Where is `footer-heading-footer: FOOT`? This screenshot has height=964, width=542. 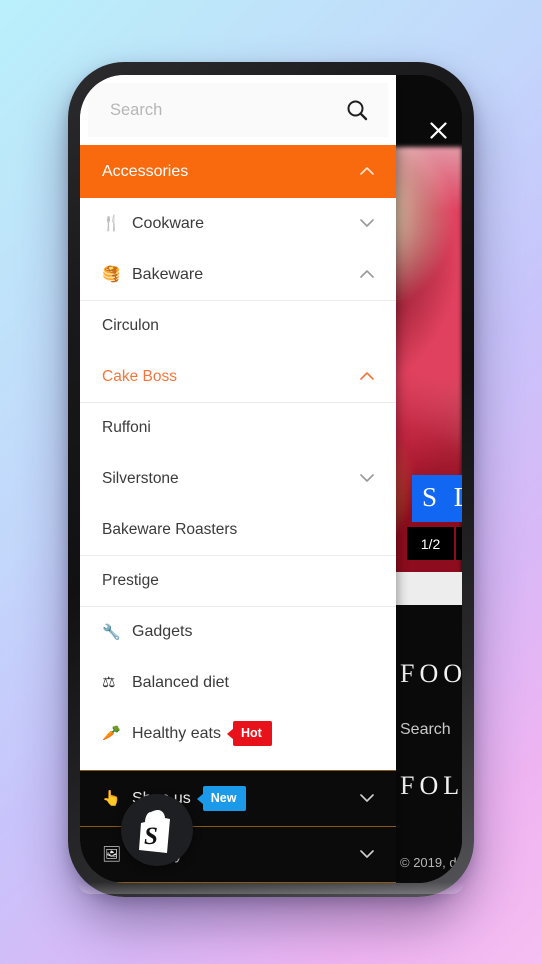 footer-heading-footer: FOOT is located at coordinates (431, 673).